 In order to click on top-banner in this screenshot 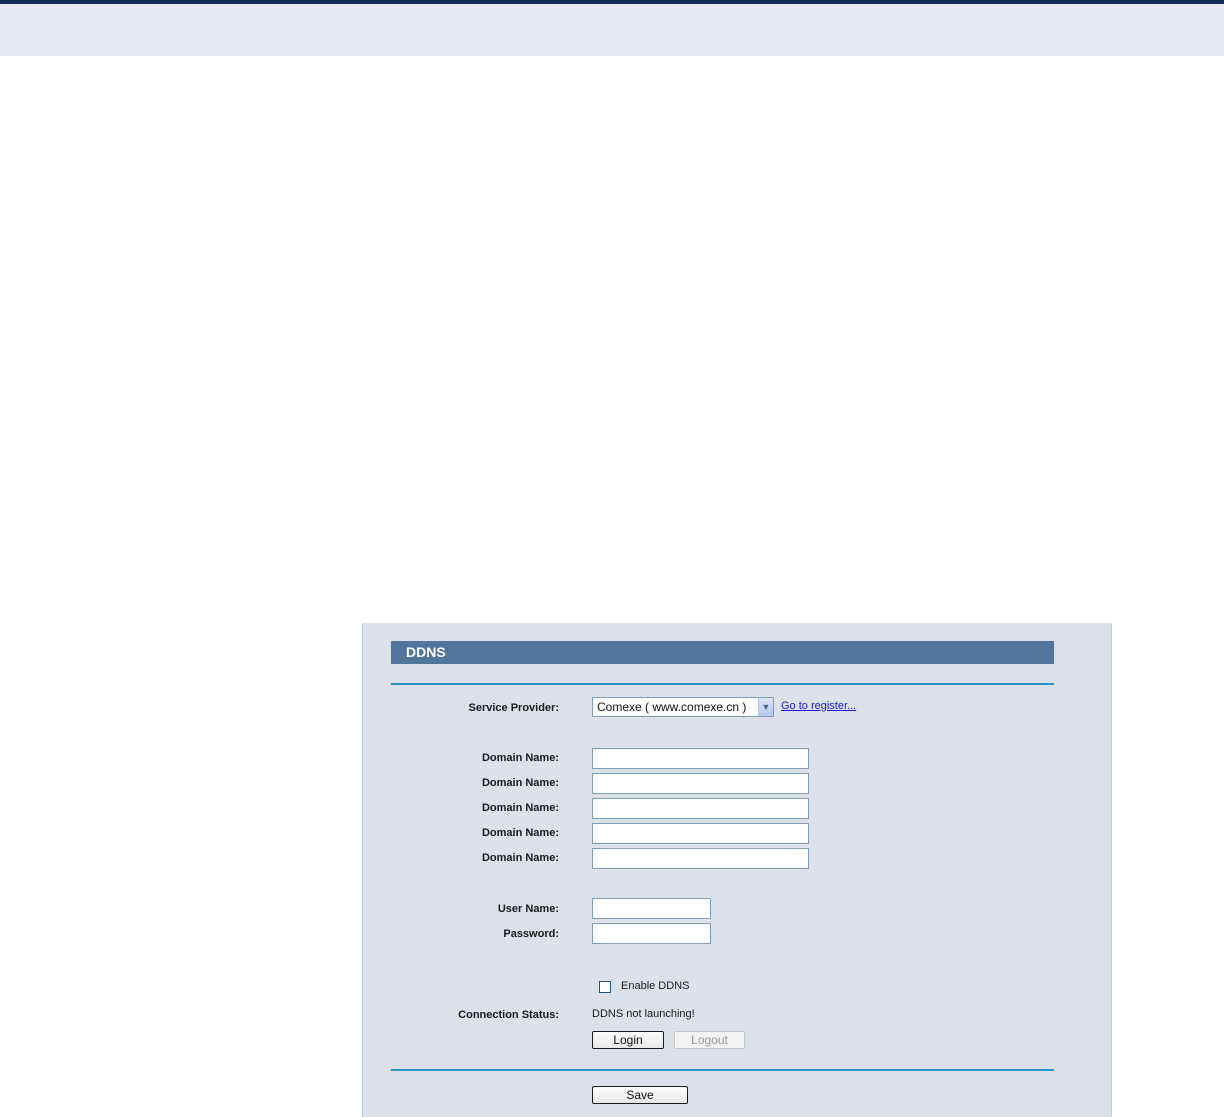, I will do `click(612, 28)`.